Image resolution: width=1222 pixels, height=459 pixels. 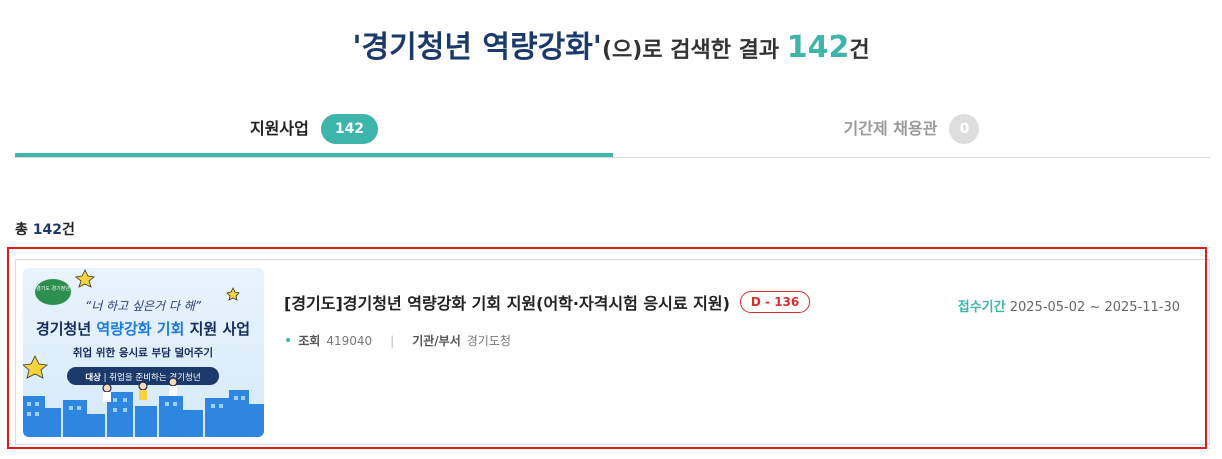 I want to click on views-value: 419040, so click(x=349, y=340).